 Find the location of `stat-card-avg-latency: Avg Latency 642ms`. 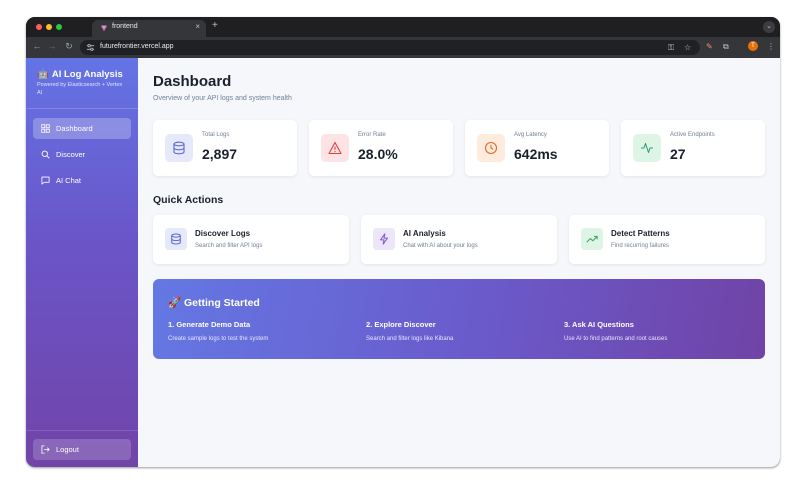

stat-card-avg-latency: Avg Latency 642ms is located at coordinates (537, 148).